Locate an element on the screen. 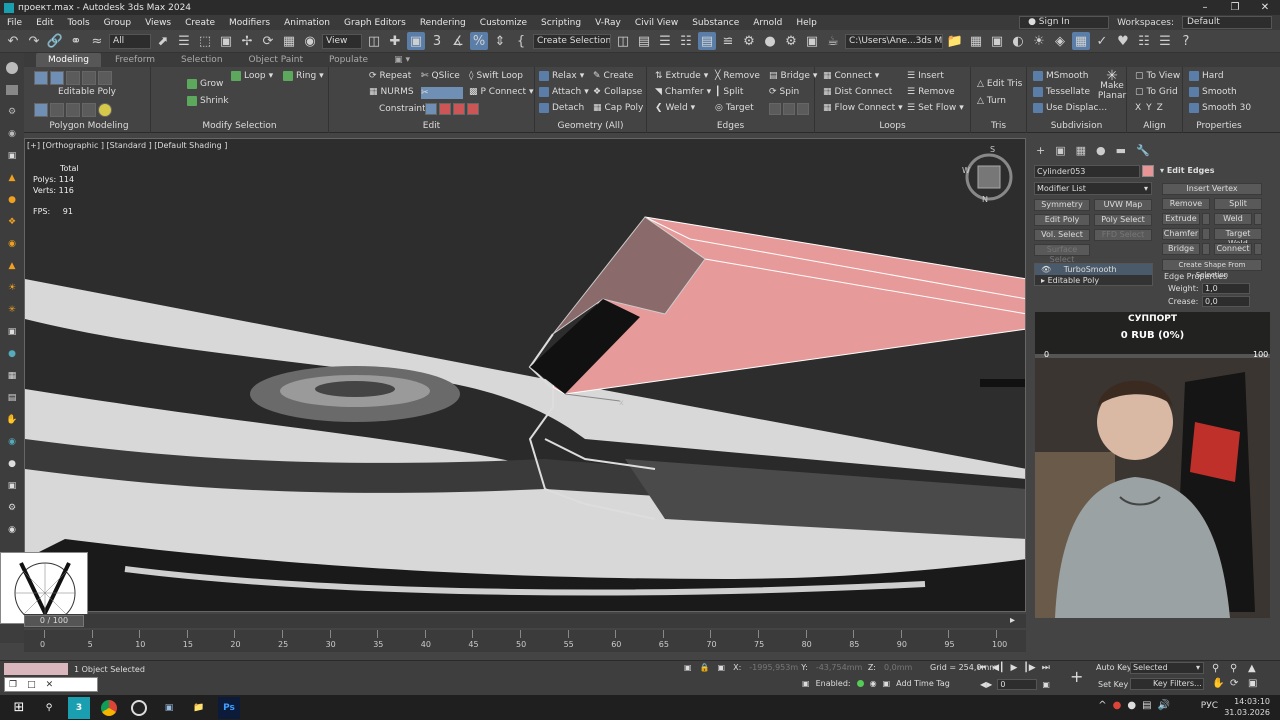 This screenshot has width=1280, height=720. extrude-button: ⇅ Extrude ▾ is located at coordinates (681, 76).